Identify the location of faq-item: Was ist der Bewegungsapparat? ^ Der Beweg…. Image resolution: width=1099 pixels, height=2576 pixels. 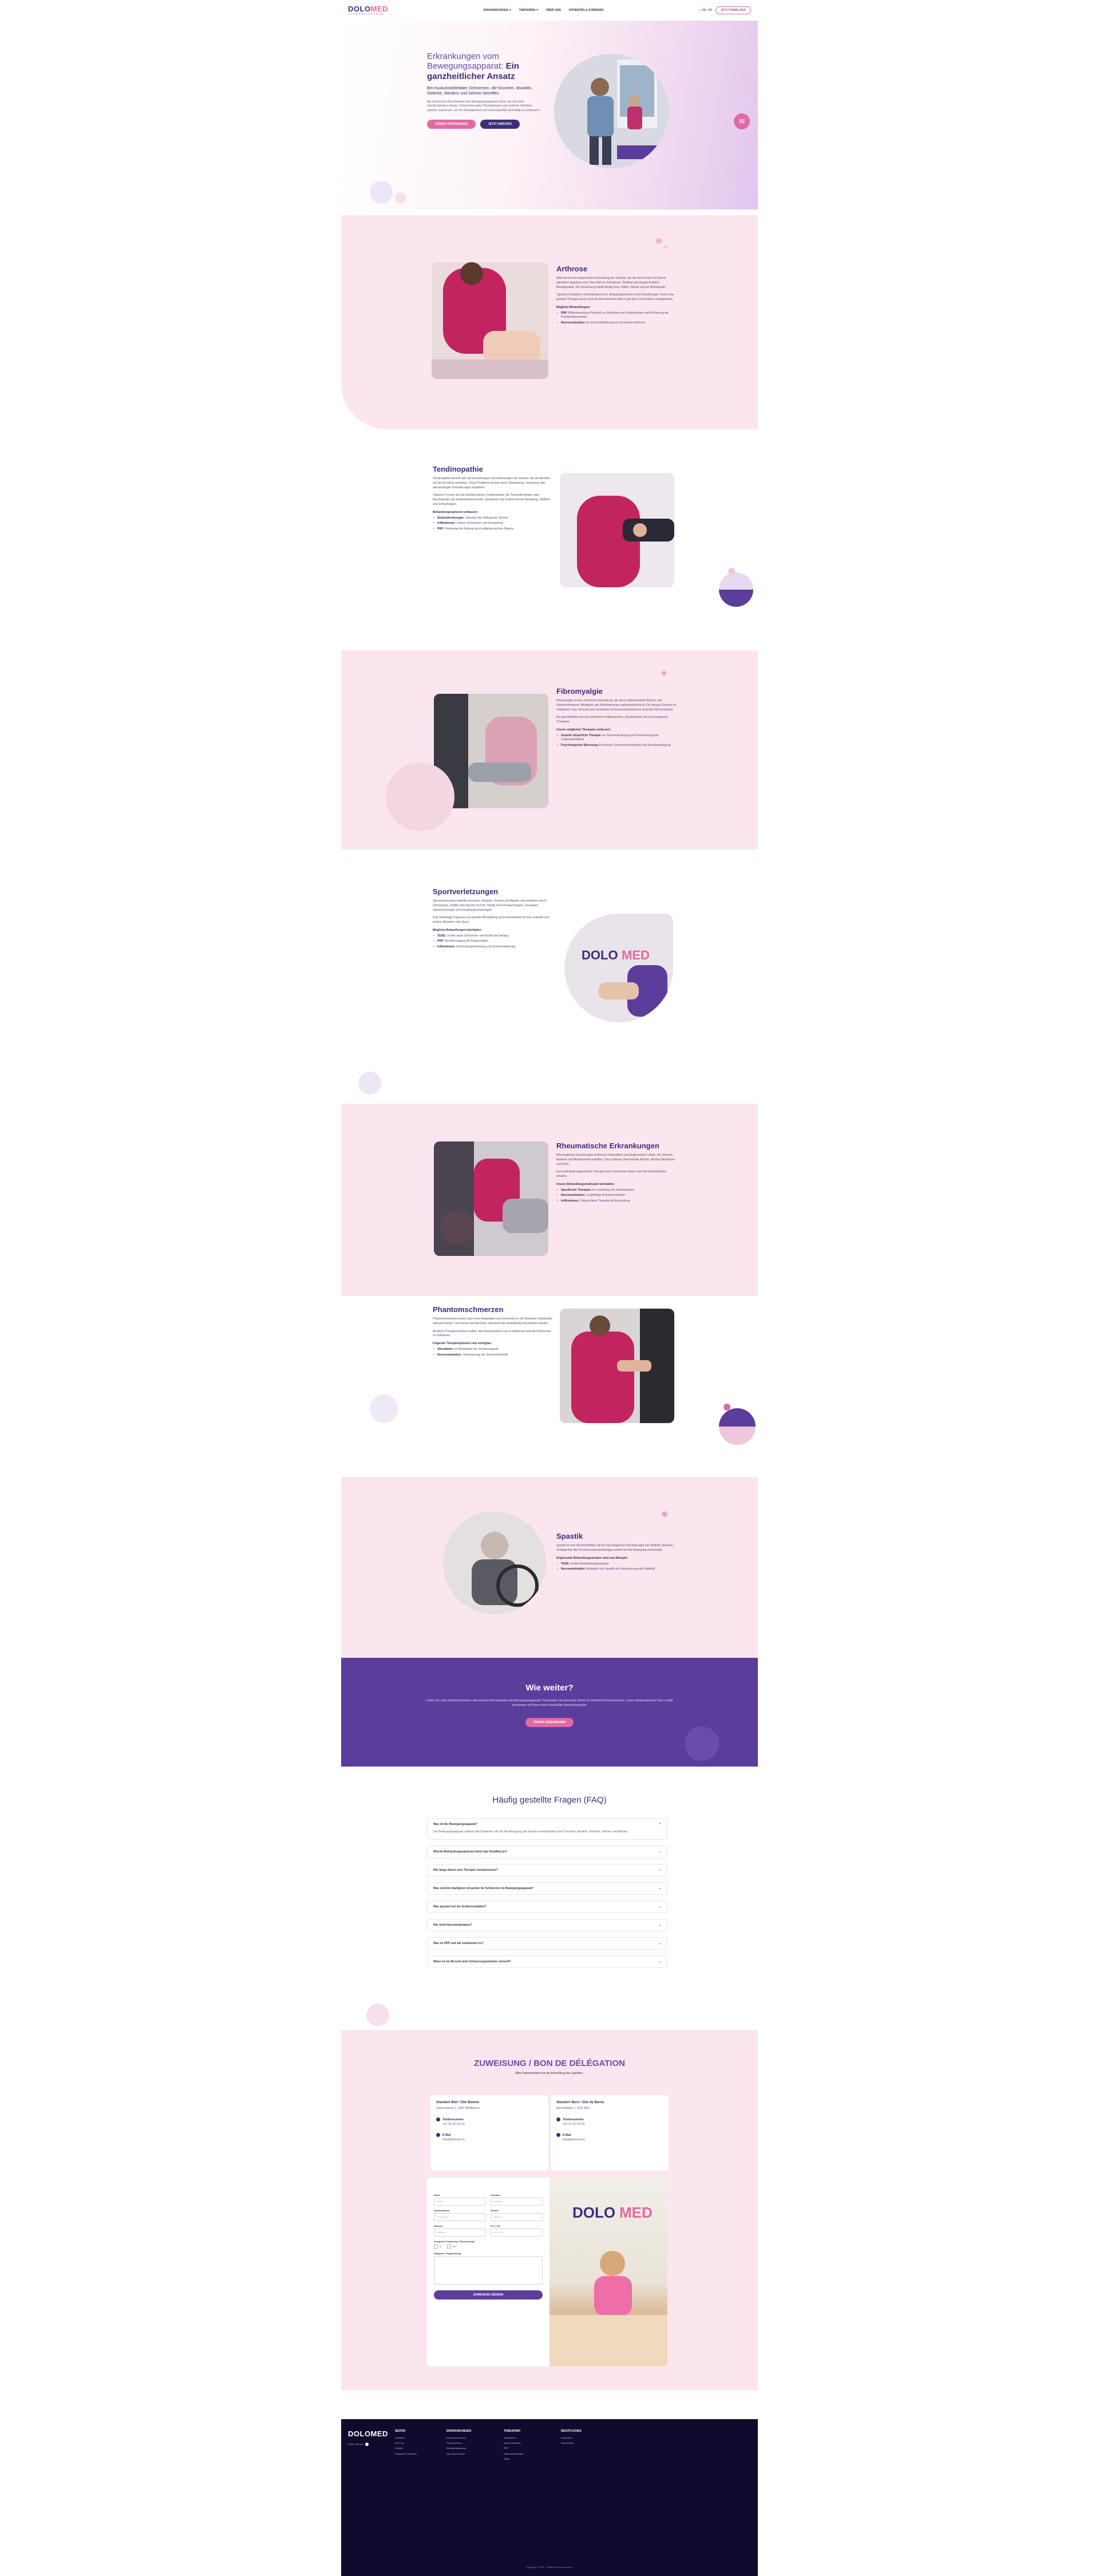
(547, 1829).